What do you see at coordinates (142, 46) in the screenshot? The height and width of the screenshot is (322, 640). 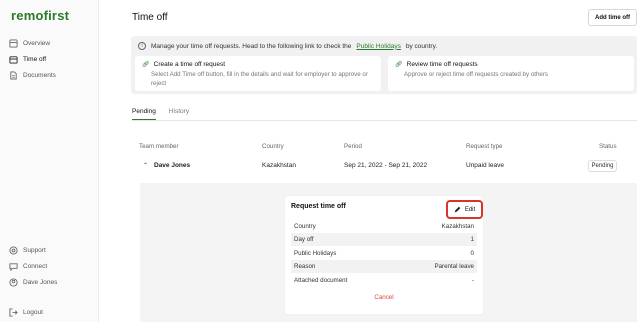 I see `info-icon: i` at bounding box center [142, 46].